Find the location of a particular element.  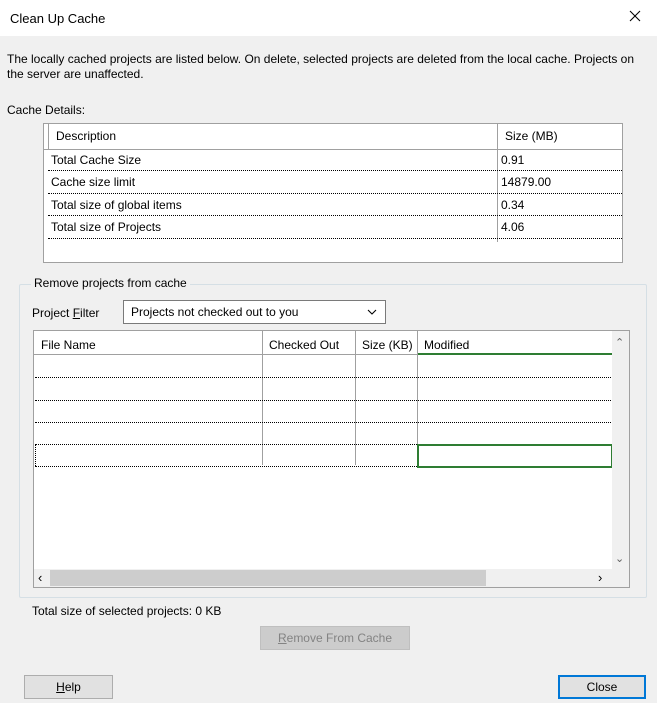

column-header-description: Description is located at coordinates (86, 136).